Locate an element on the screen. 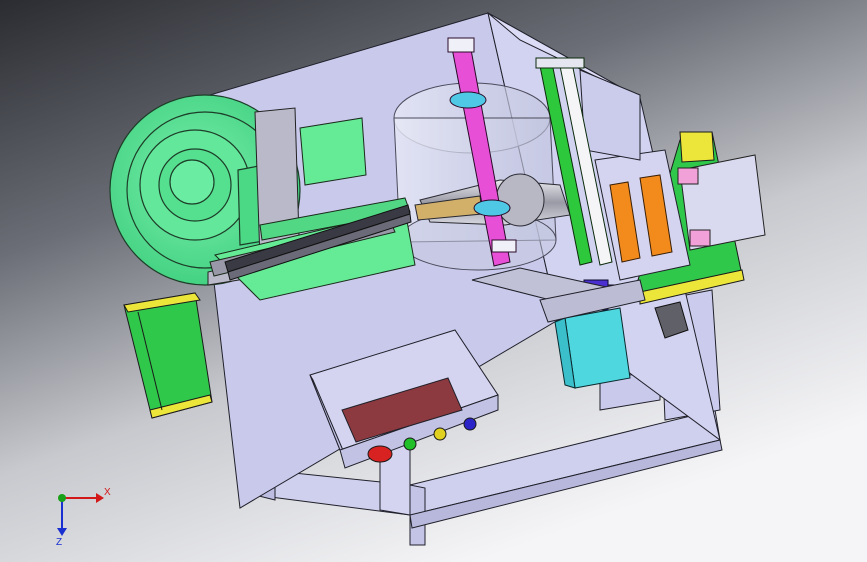 The image size is (867, 562). green-button is located at coordinates (410, 444).